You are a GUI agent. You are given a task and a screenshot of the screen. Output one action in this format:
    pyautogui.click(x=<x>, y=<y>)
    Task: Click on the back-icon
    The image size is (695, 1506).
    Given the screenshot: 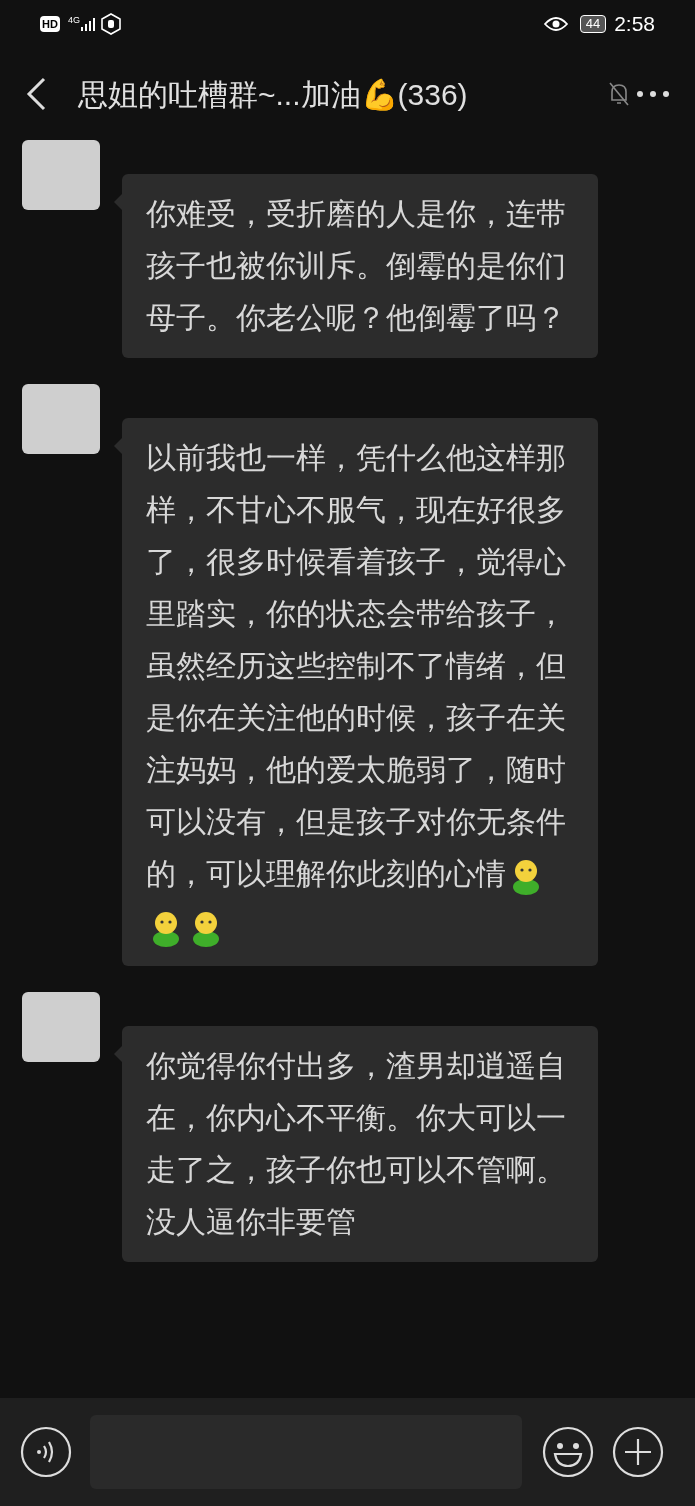 What is the action you would take?
    pyautogui.click(x=36, y=94)
    